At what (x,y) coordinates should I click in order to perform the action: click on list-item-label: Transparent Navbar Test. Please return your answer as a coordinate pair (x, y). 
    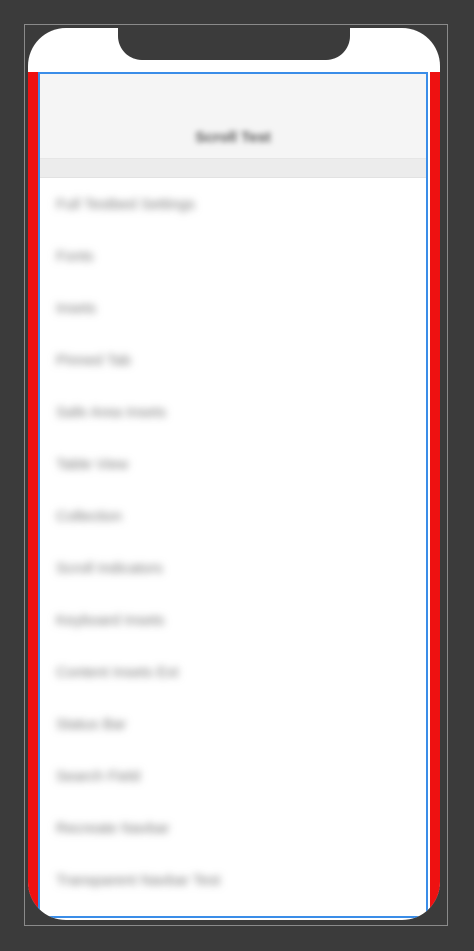
    Looking at the image, I should click on (138, 880).